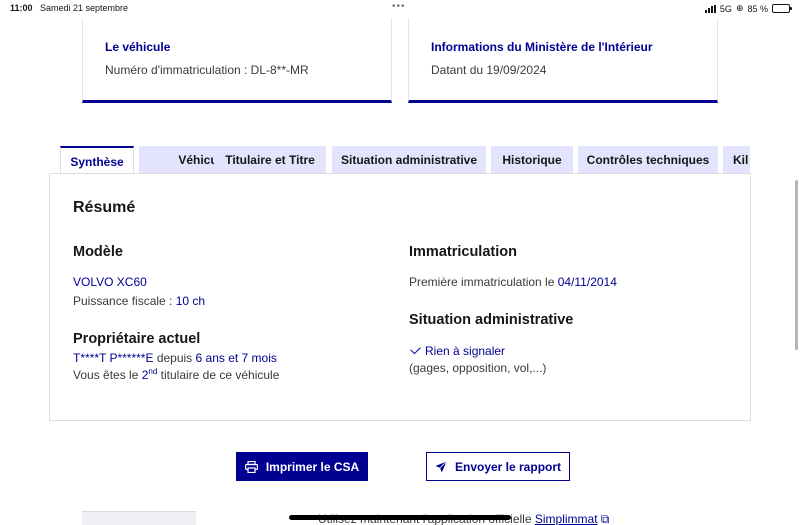 Image resolution: width=800 pixels, height=525 pixels. What do you see at coordinates (124, 301) in the screenshot?
I see `fiscal-power-label: Puissance fiscale :` at bounding box center [124, 301].